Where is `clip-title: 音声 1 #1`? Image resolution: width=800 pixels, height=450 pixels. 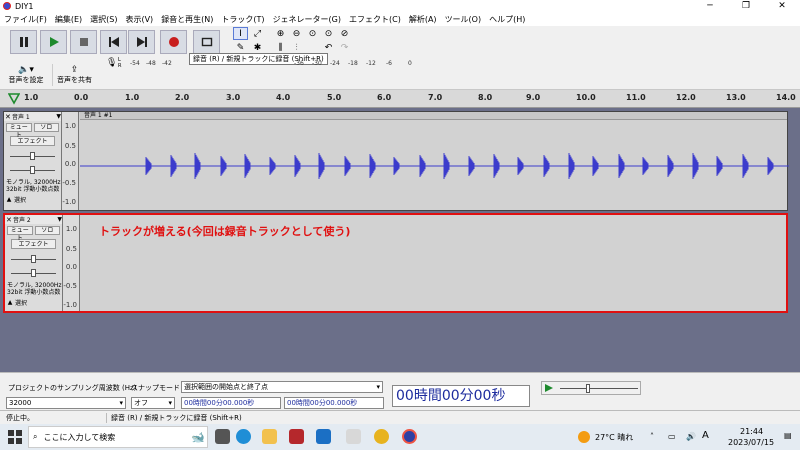 clip-title: 音声 1 #1 is located at coordinates (433, 116).